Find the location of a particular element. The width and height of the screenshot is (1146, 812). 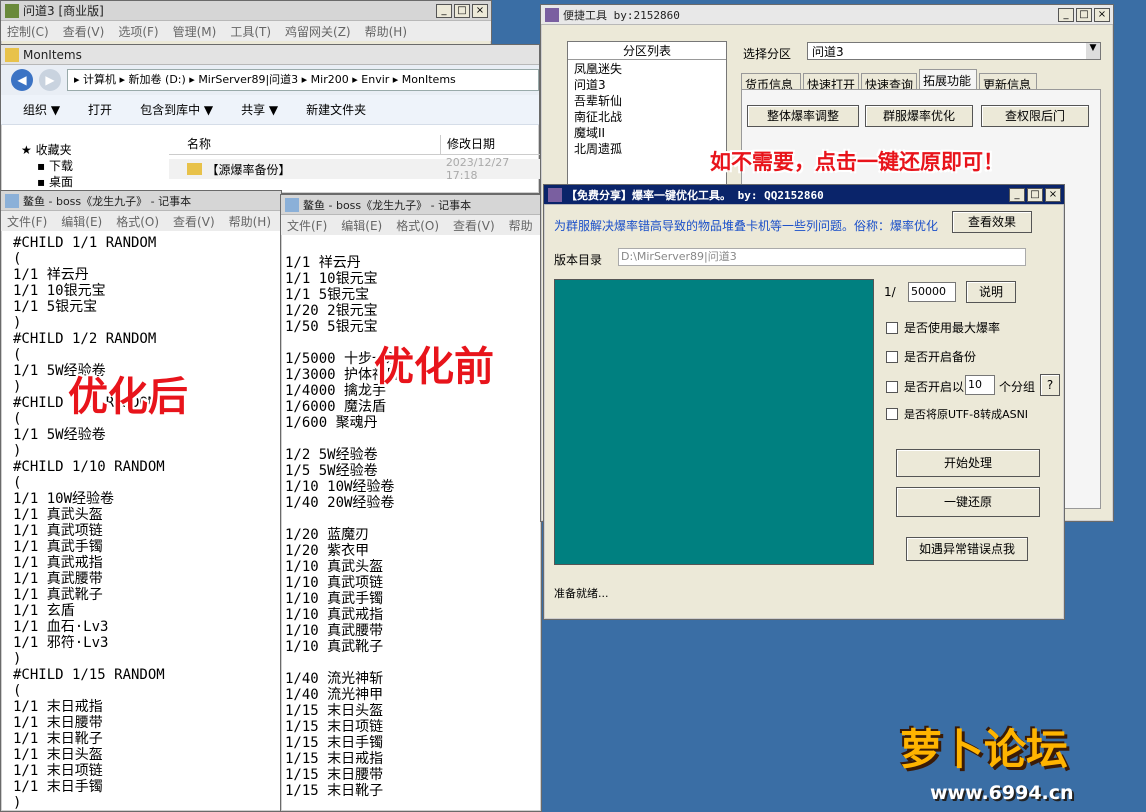

explorer-toolbar: 组织 ▼ 打开 包含到库中 ▼ 共享 ▼ 新建文件夹 is located at coordinates (270, 110).